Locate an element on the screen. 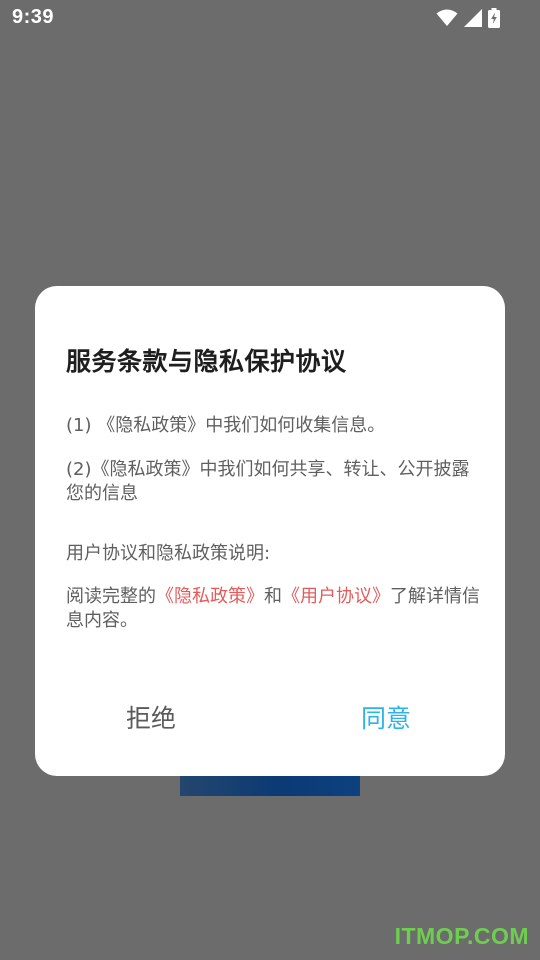  privacy-policy-link: 《隐私政策》 is located at coordinates (210, 596).